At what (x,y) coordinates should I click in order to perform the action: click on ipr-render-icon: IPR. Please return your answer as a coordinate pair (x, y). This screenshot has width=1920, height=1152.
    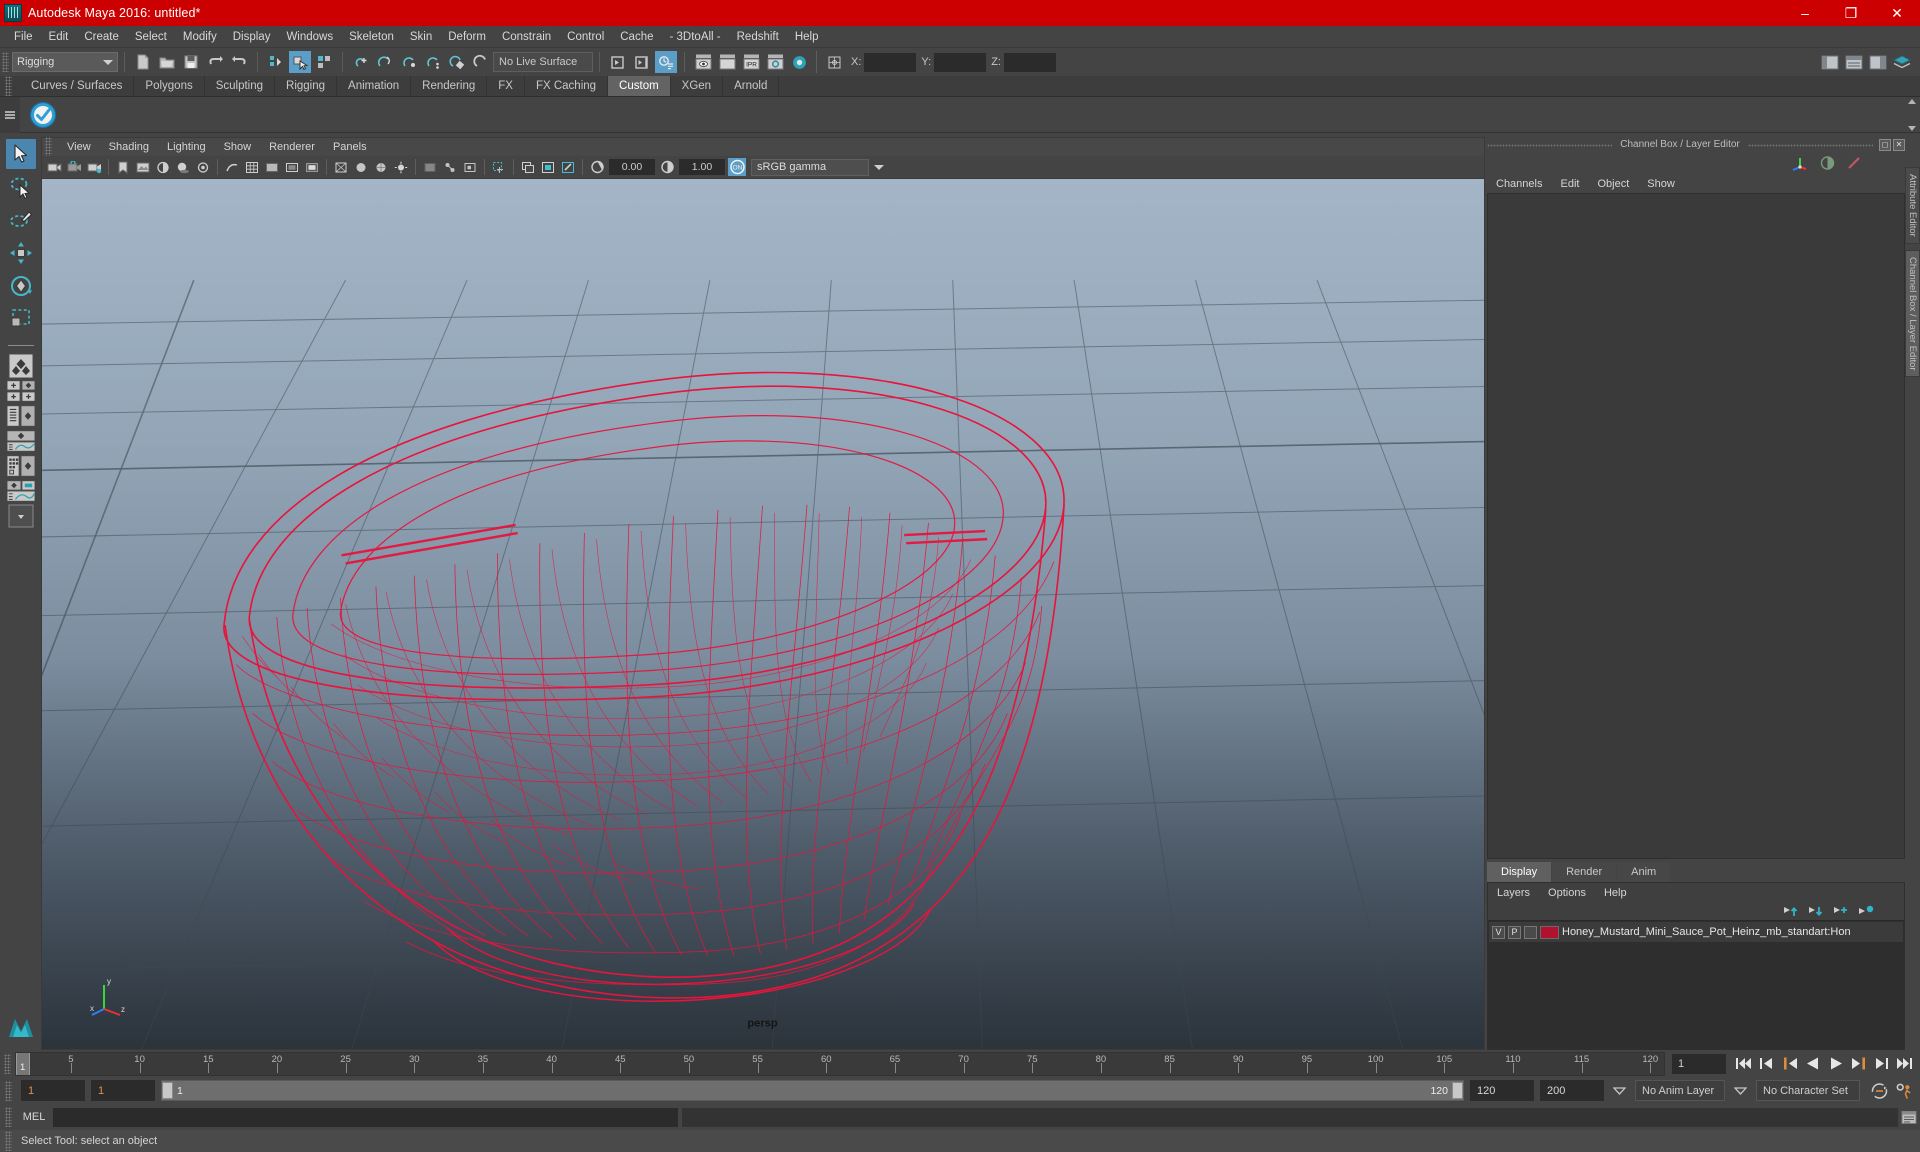
    Looking at the image, I should click on (751, 62).